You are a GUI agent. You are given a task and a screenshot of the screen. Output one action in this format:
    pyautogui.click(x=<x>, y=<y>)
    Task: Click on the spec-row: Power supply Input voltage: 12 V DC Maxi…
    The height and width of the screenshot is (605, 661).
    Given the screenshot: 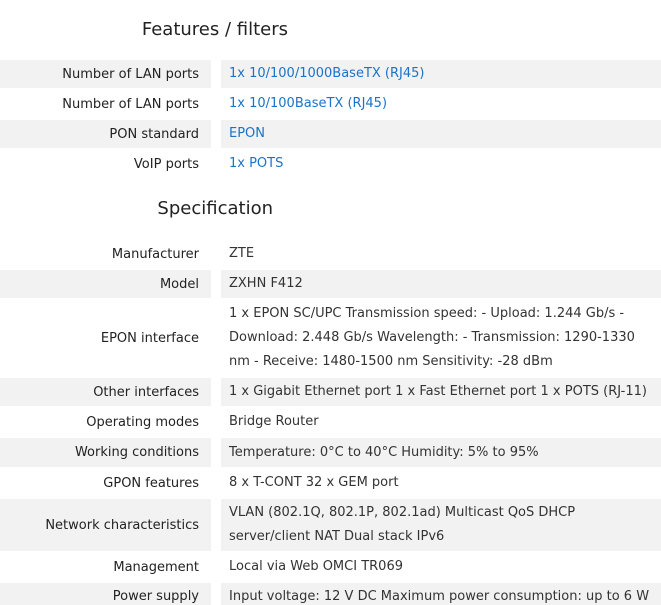 What is the action you would take?
    pyautogui.click(x=330, y=594)
    